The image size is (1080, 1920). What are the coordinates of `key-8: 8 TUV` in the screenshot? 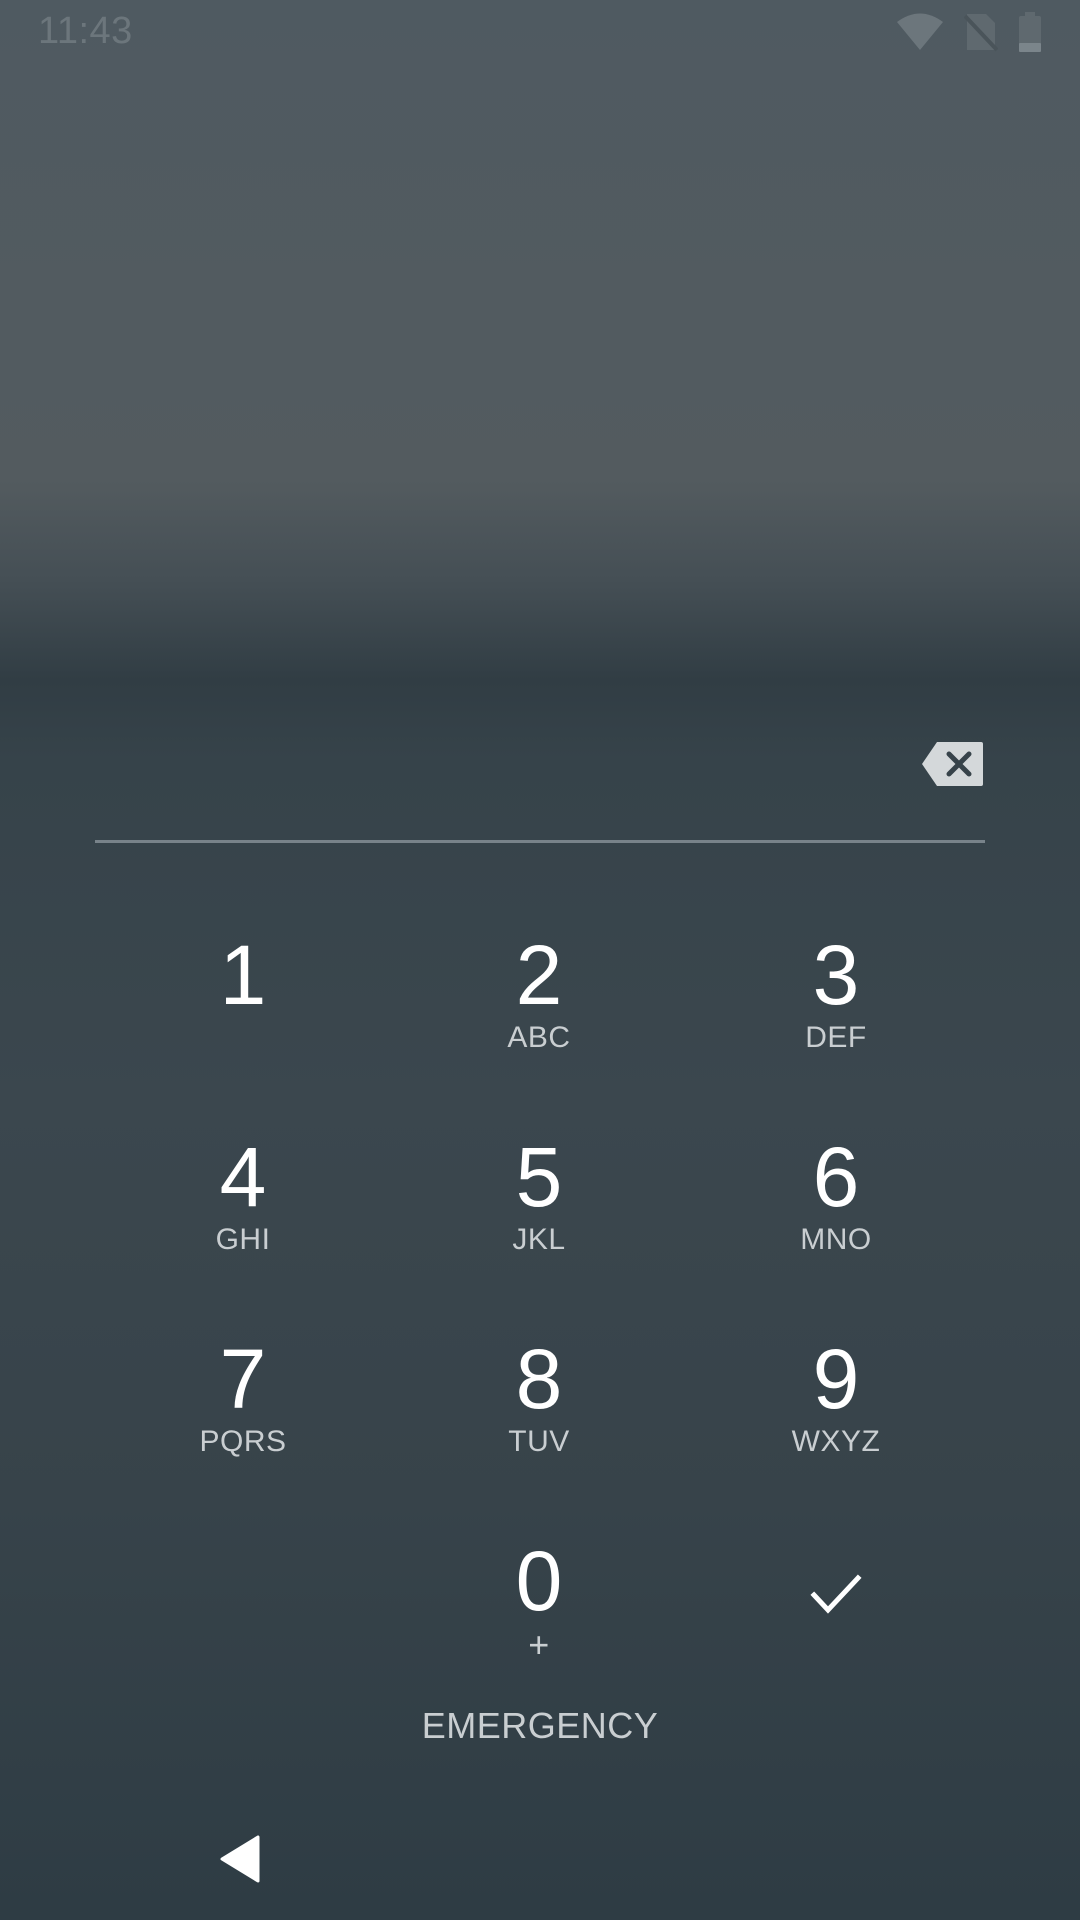 It's located at (539, 1424).